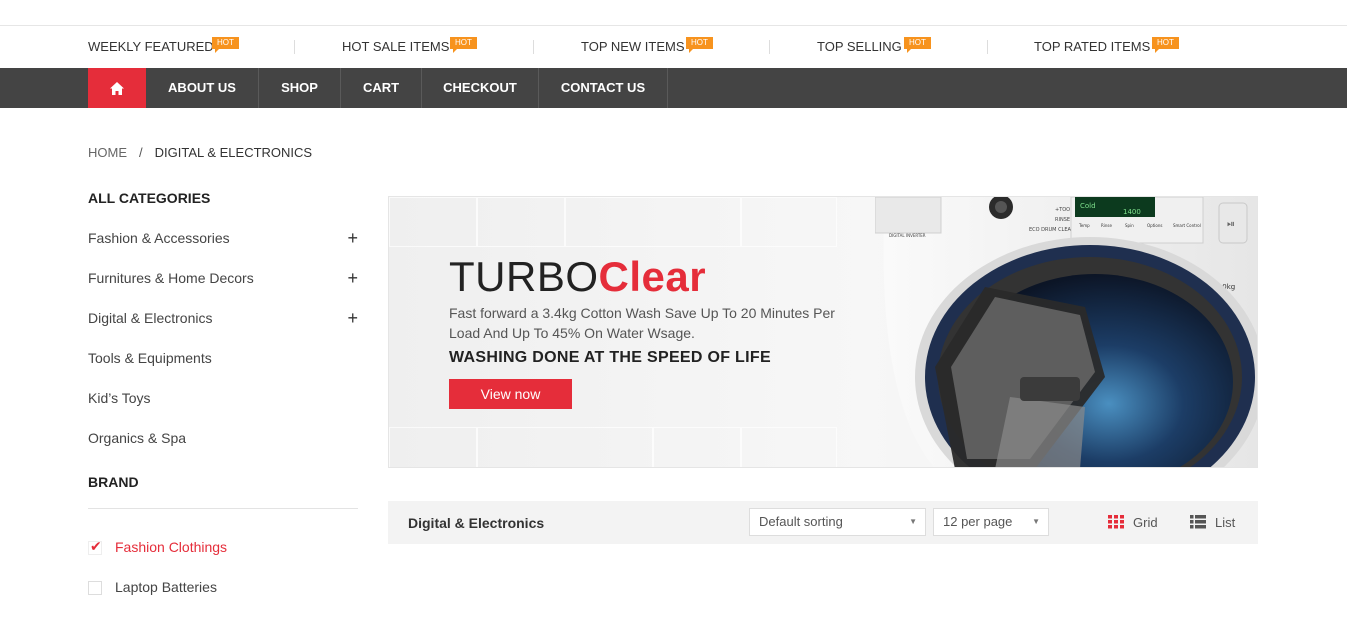  I want to click on grid-icon, so click(1116, 522).